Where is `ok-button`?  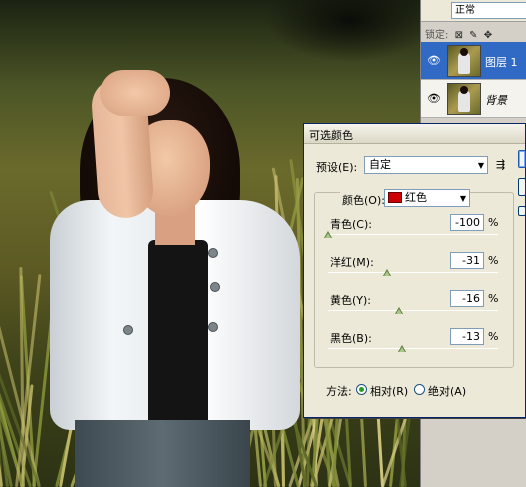 ok-button is located at coordinates (522, 159).